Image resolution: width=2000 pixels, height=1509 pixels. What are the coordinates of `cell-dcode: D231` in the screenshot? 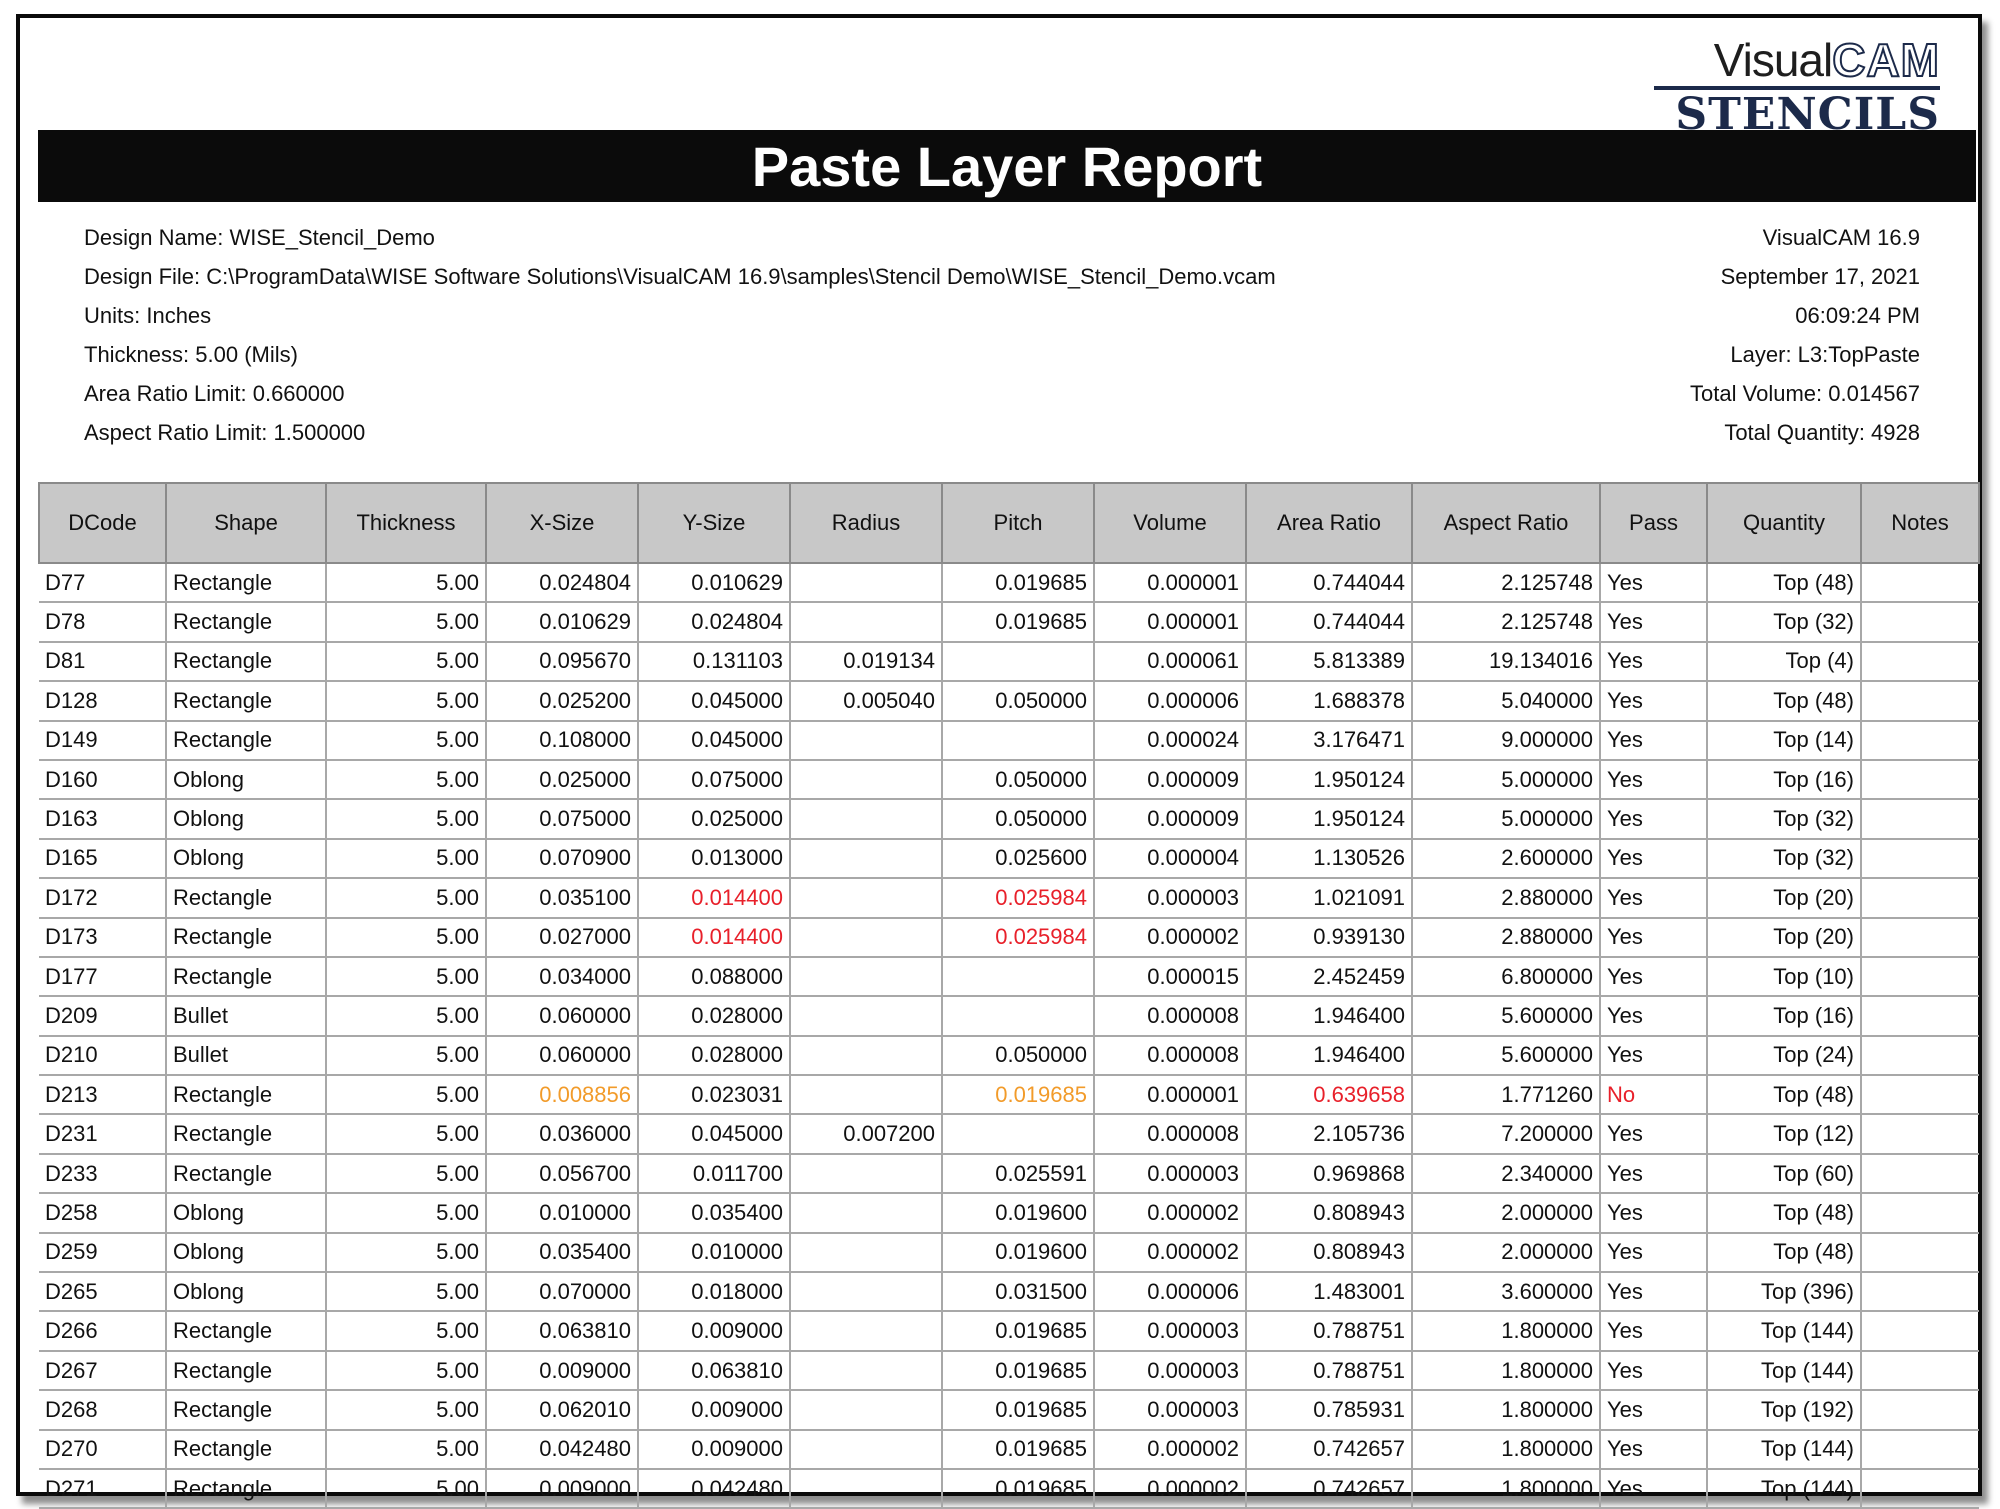 It's located at (102, 1134).